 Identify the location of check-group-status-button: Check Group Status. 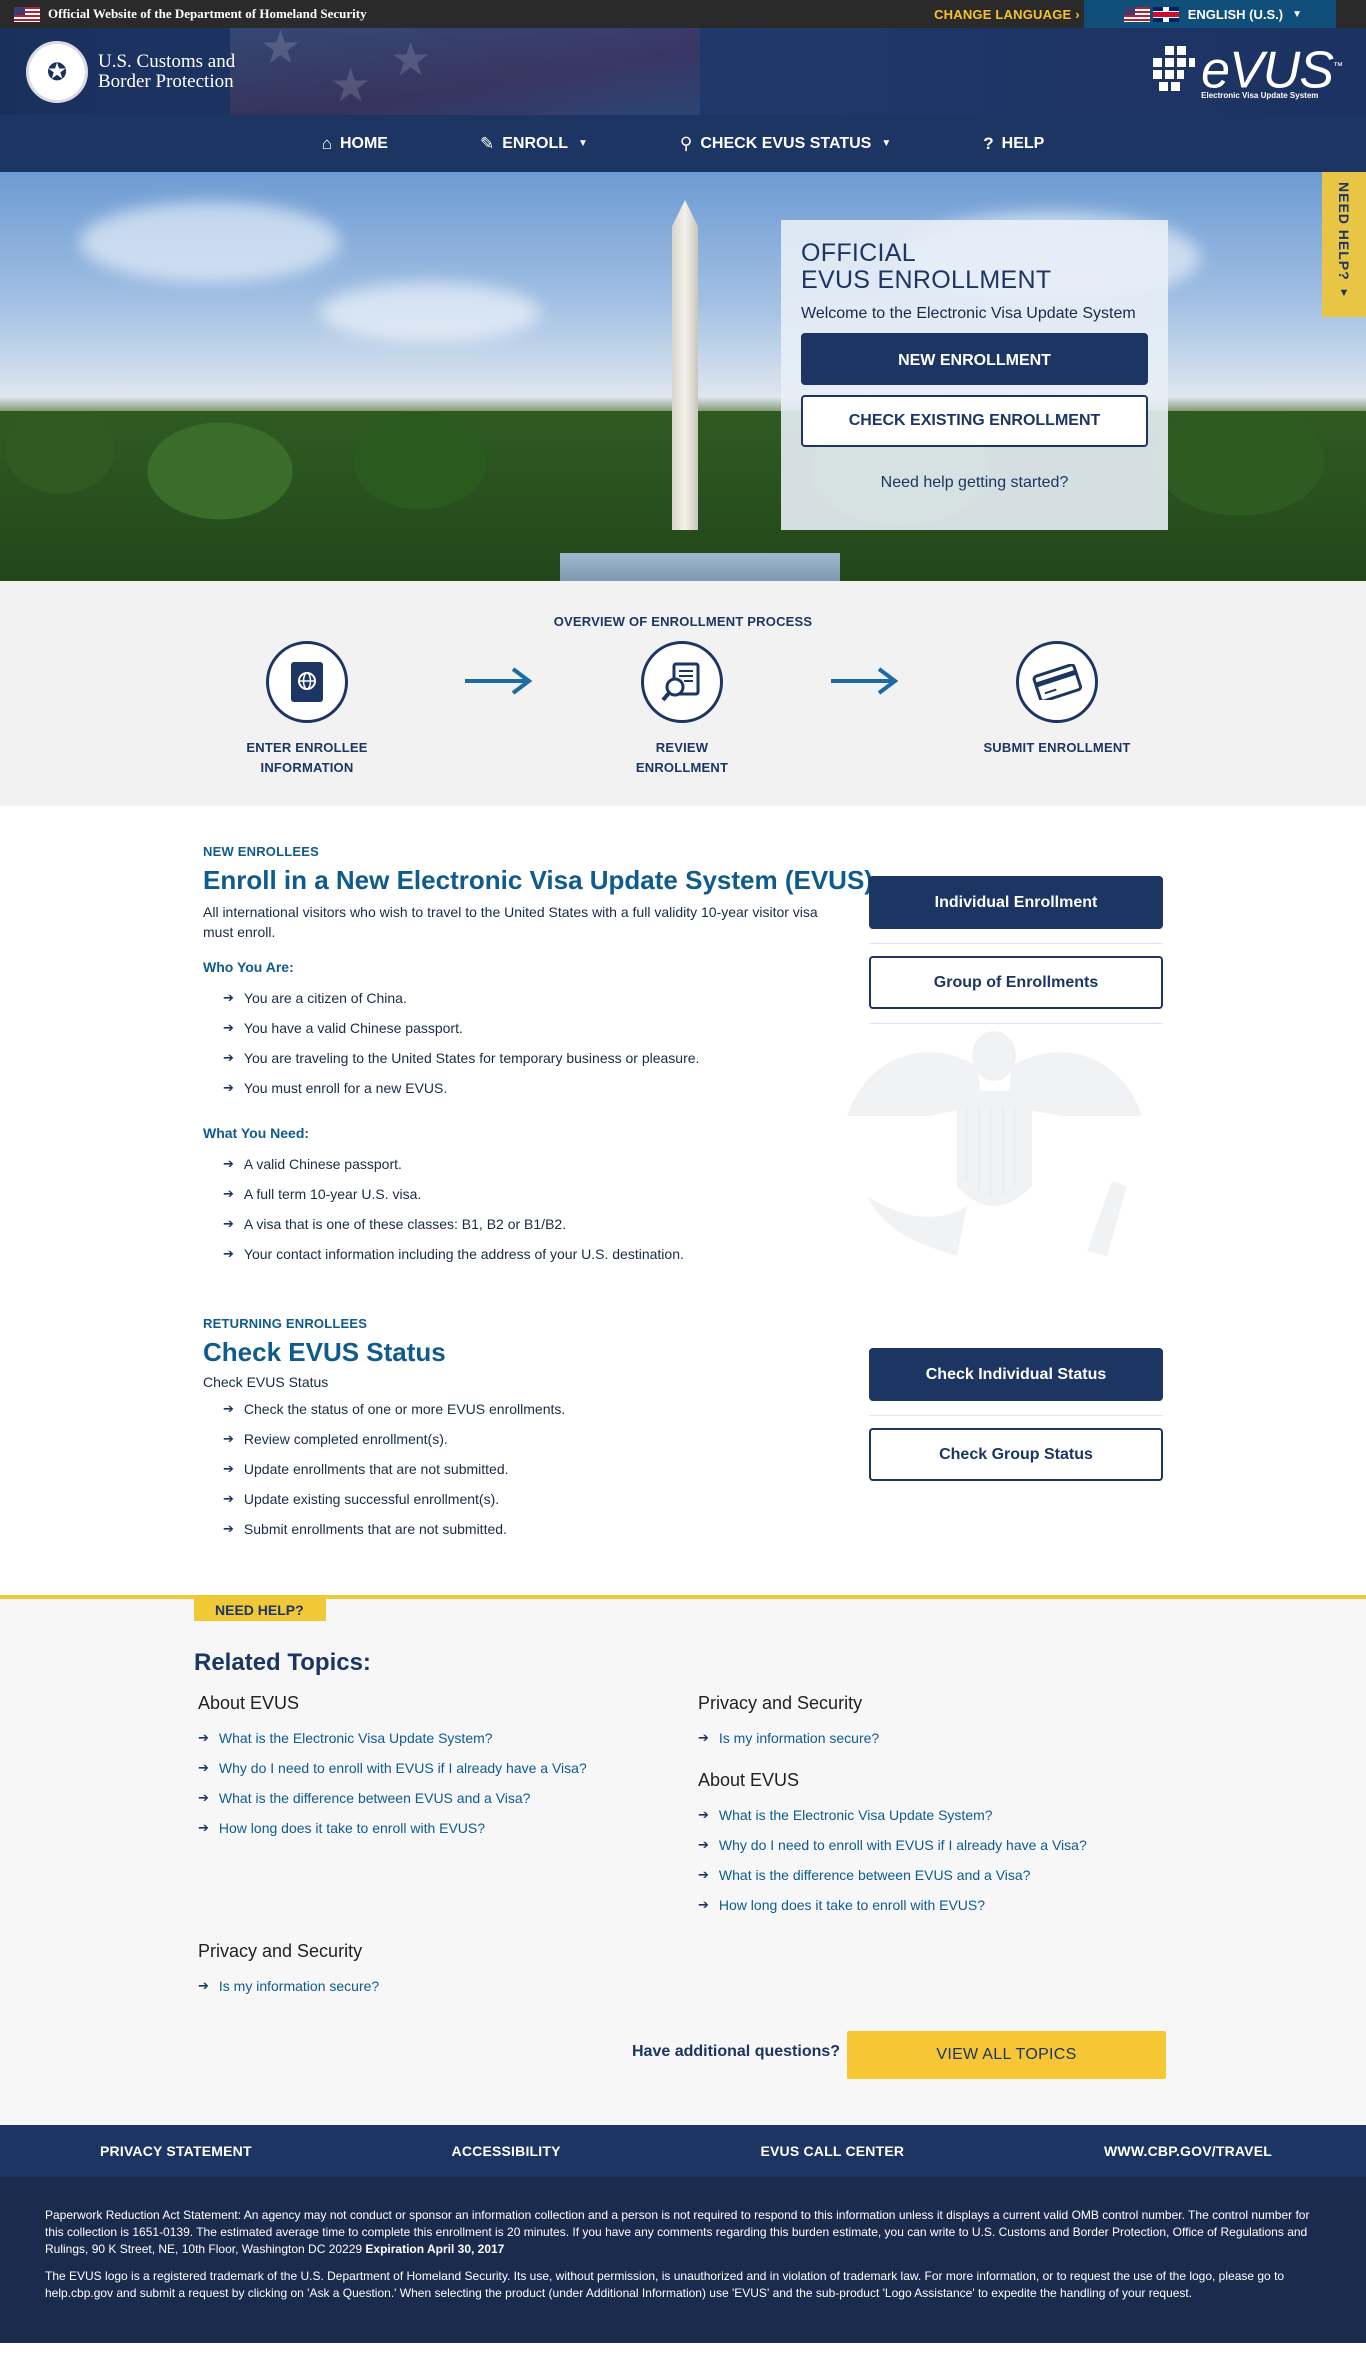
(1016, 1454).